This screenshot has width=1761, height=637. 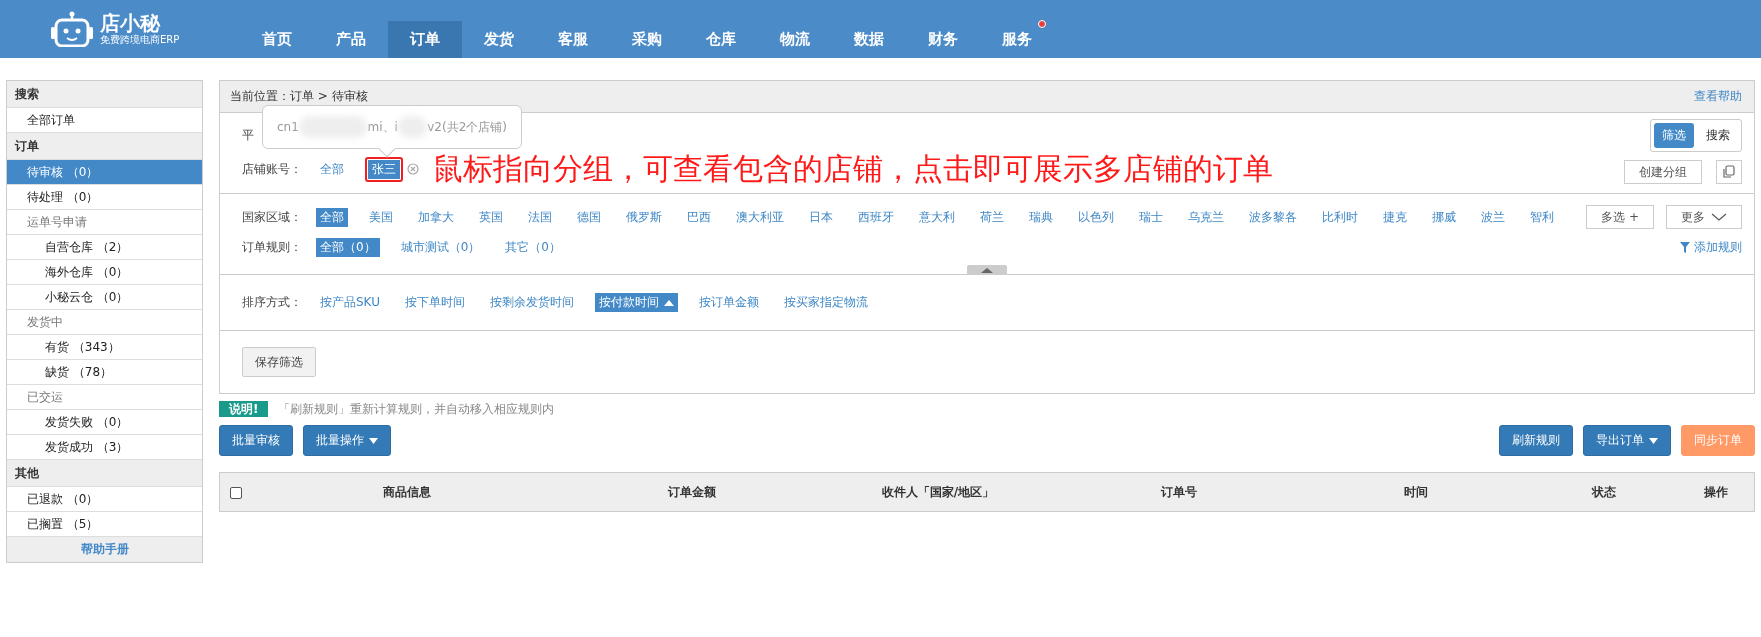 I want to click on filter-option: 挪威, so click(x=1444, y=217).